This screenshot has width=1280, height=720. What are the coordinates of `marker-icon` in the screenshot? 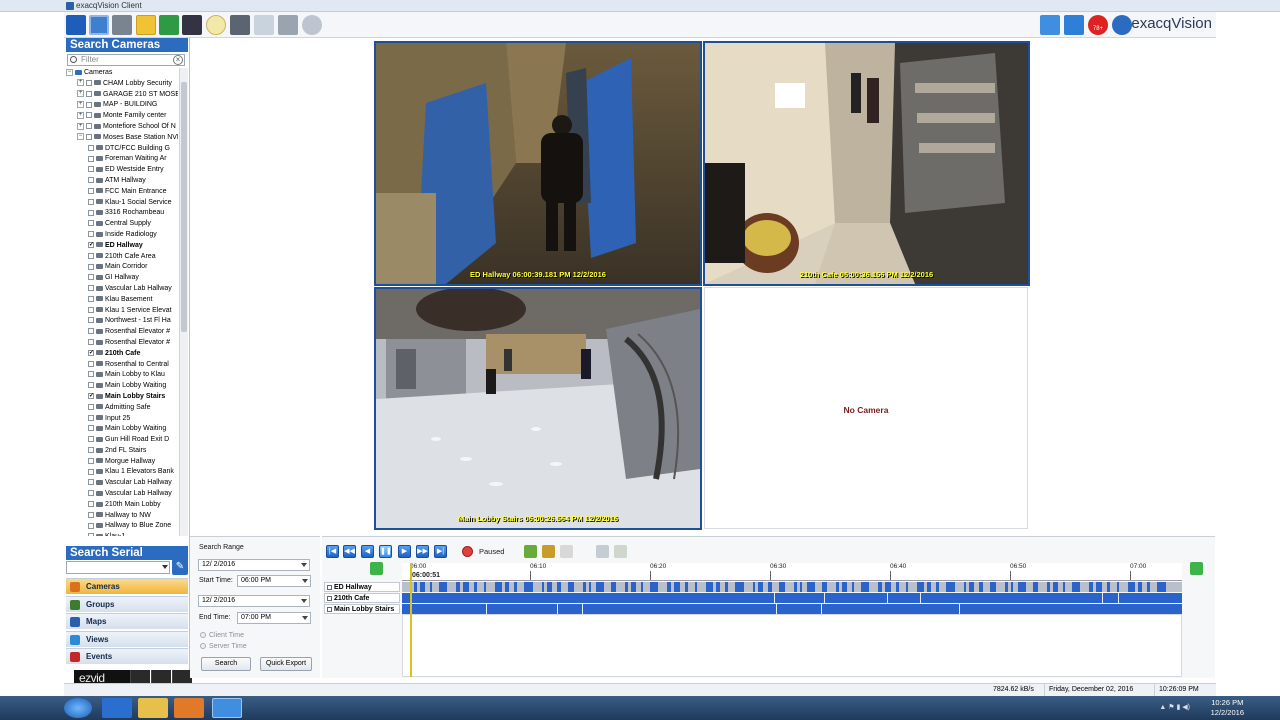 It's located at (620, 551).